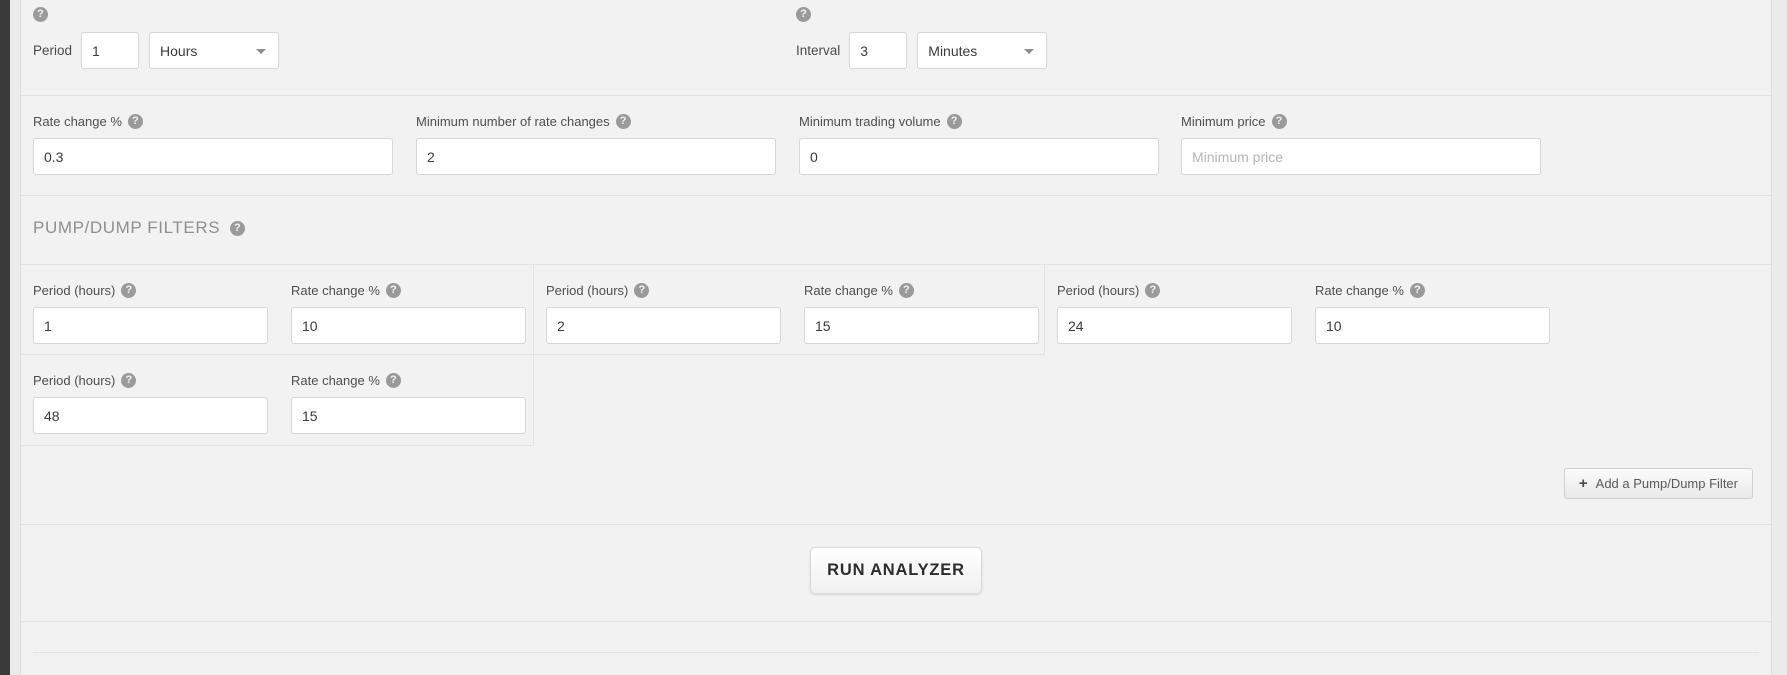  Describe the element at coordinates (870, 121) in the screenshot. I see `field-min-trading-volume-label: Minimum trading volume` at that location.